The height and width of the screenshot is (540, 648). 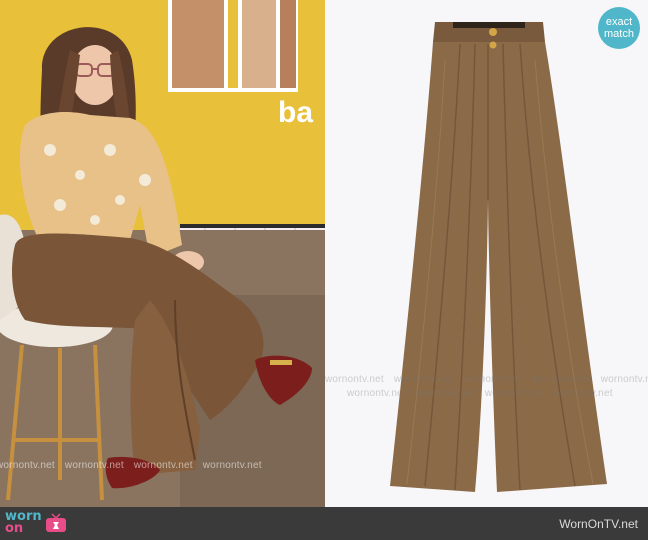 What do you see at coordinates (14, 528) in the screenshot?
I see `logo-line2: on` at bounding box center [14, 528].